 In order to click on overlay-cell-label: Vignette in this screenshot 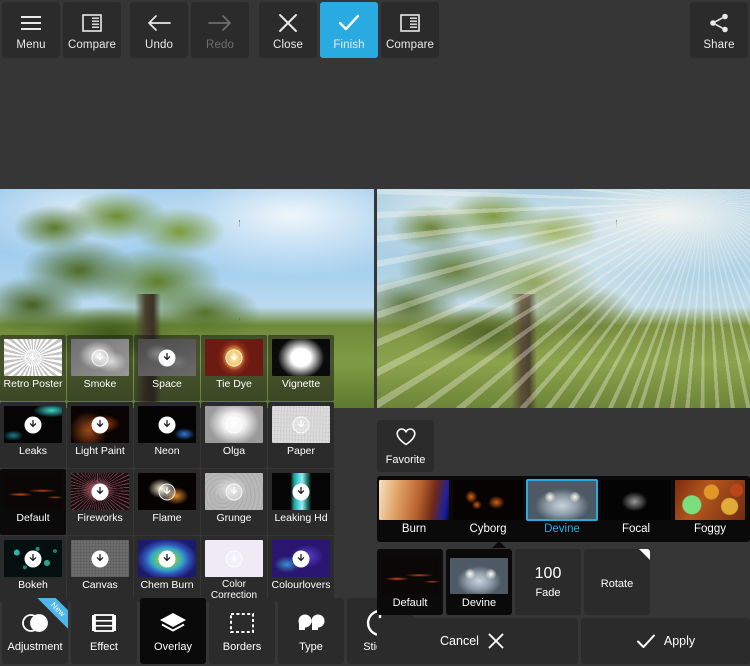, I will do `click(301, 384)`.